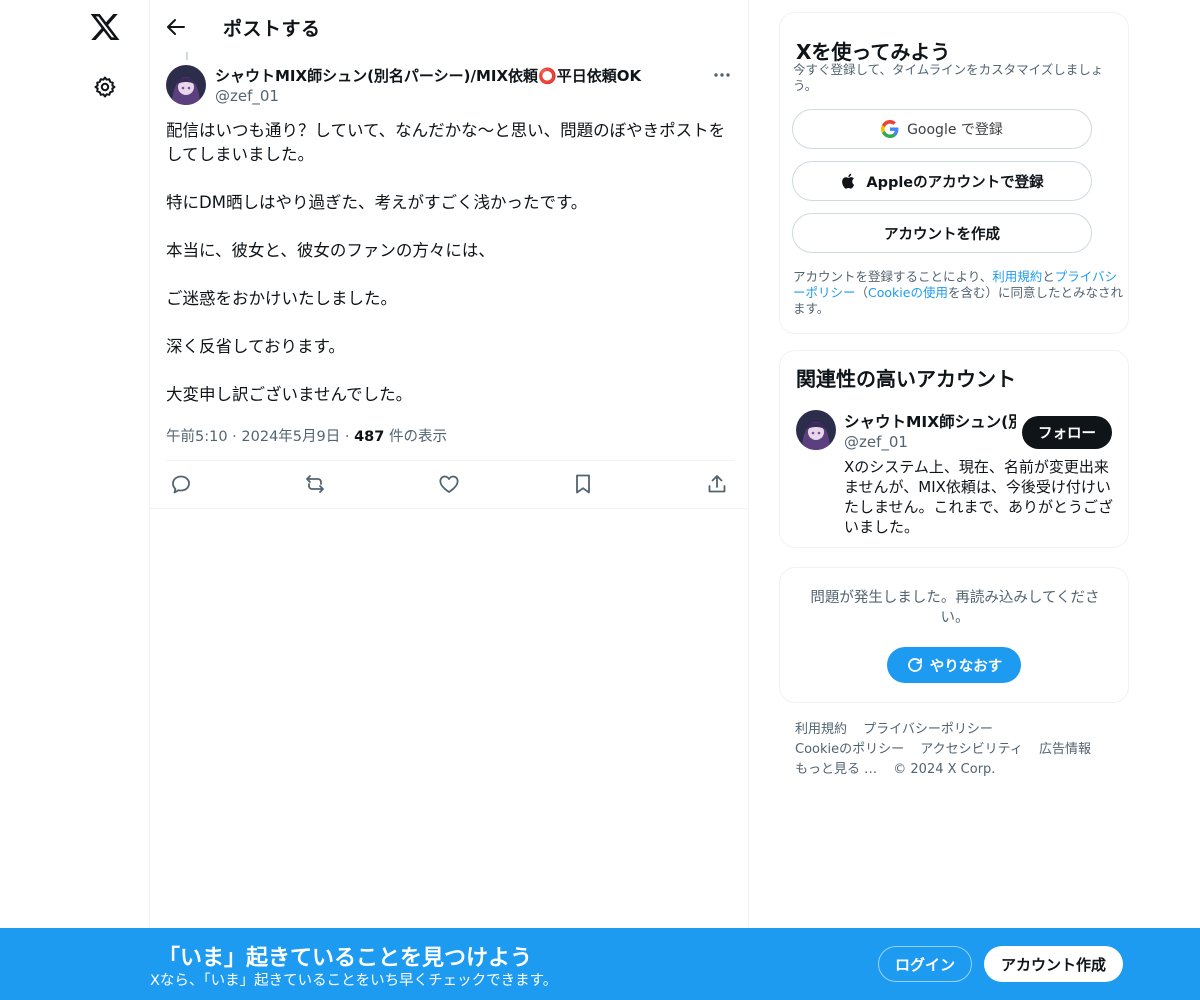 The image size is (1200, 1000). I want to click on thread-connector, so click(187, 56).